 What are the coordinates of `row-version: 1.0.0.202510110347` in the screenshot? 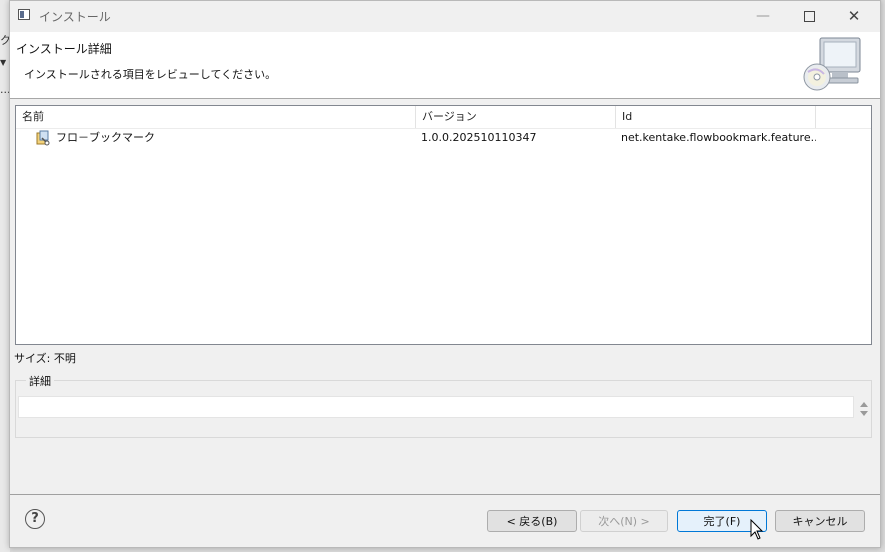 It's located at (479, 137).